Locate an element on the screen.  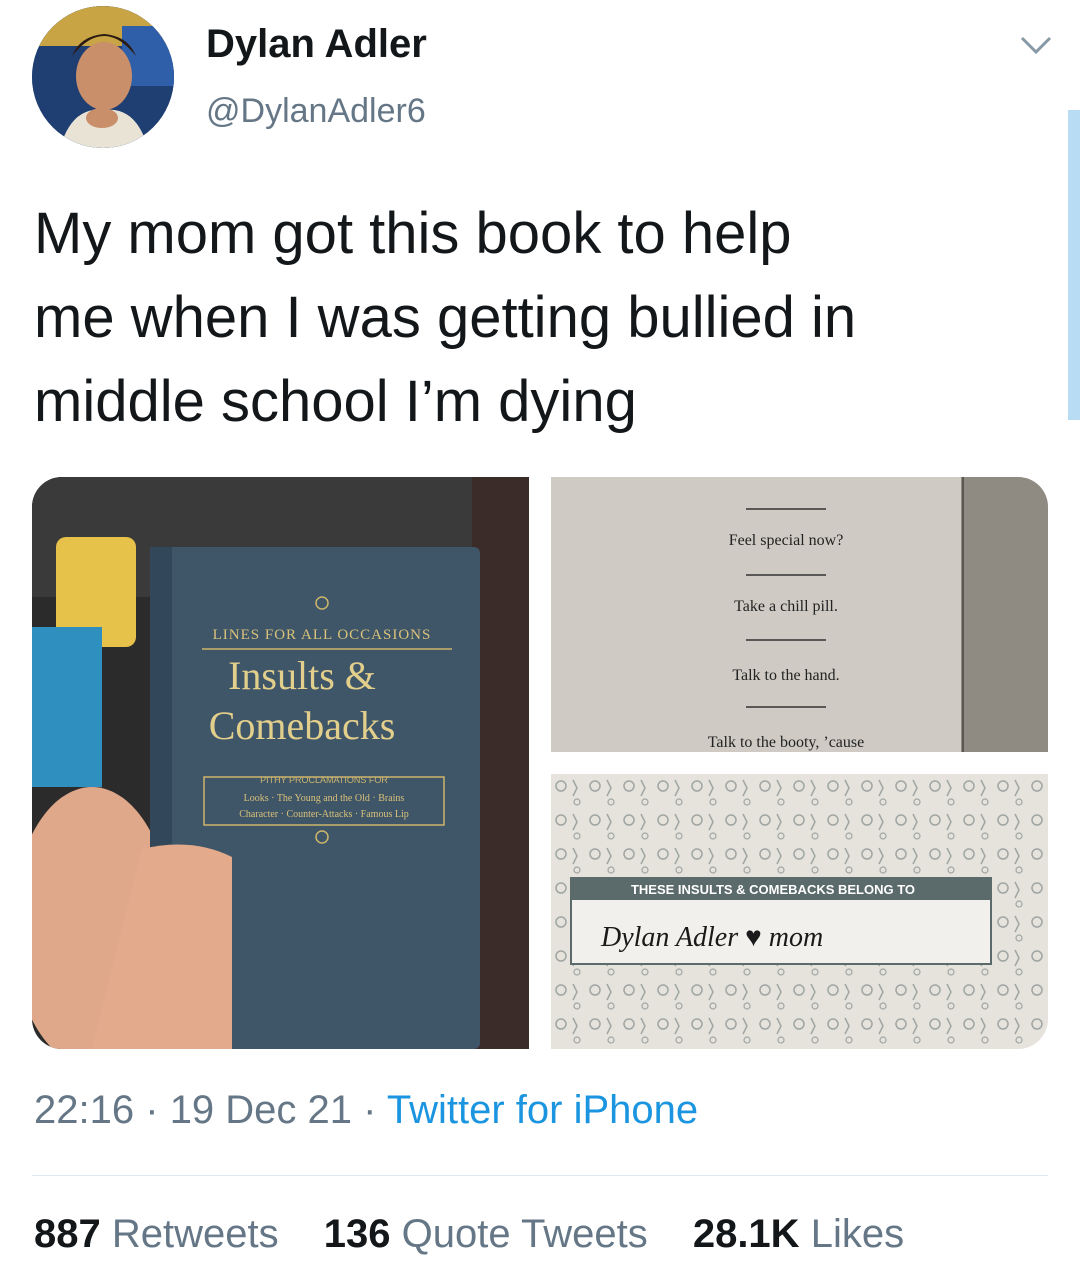
book-title-line2: Comebacks is located at coordinates (302, 725).